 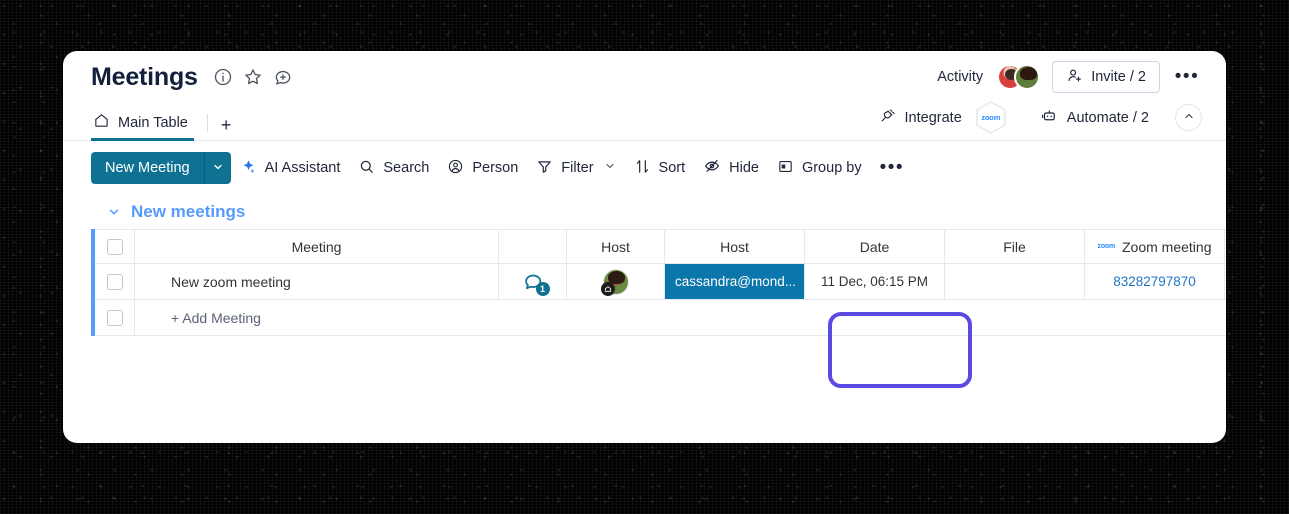 I want to click on new-meeting-dropdown-button, so click(x=217, y=168).